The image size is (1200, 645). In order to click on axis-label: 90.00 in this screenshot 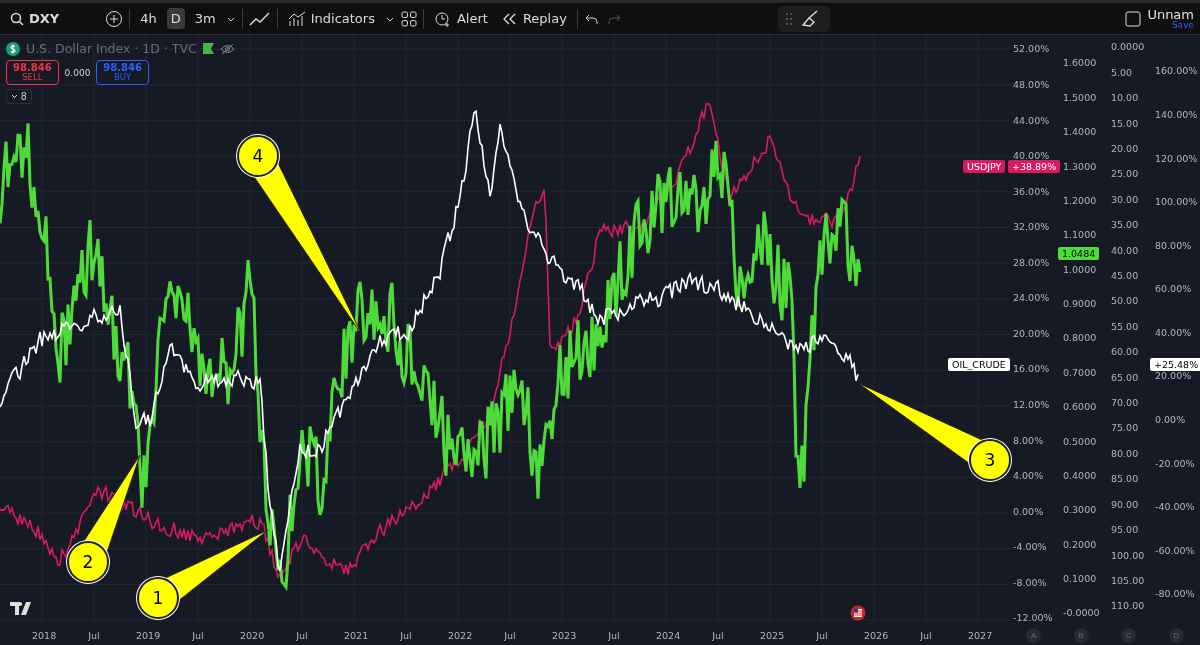, I will do `click(1125, 504)`.